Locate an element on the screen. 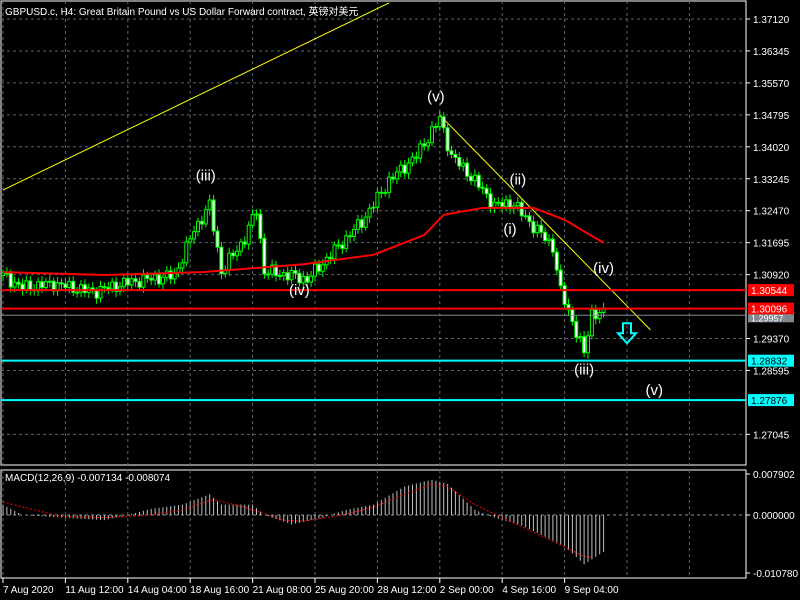 This screenshot has width=800, height=600. macd-tick-label: 0.000000 is located at coordinates (774, 516).